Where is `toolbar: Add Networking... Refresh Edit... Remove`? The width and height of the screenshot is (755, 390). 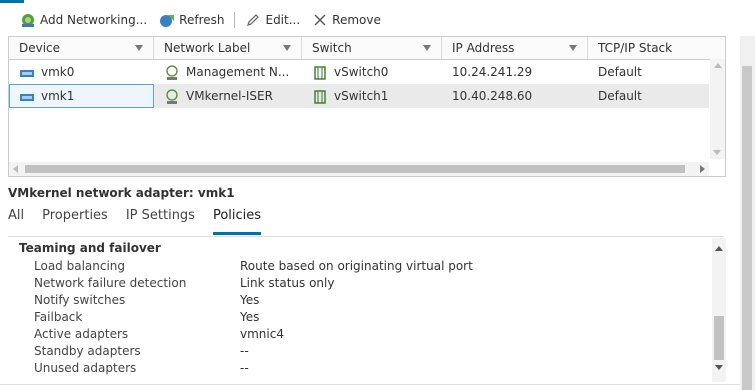 toolbar: Add Networking... Refresh Edit... Remove is located at coordinates (200, 20).